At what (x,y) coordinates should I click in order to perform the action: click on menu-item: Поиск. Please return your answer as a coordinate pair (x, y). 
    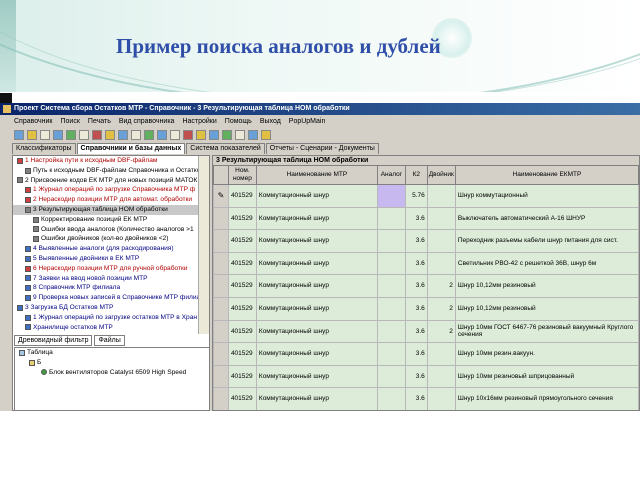
    Looking at the image, I should click on (70, 121).